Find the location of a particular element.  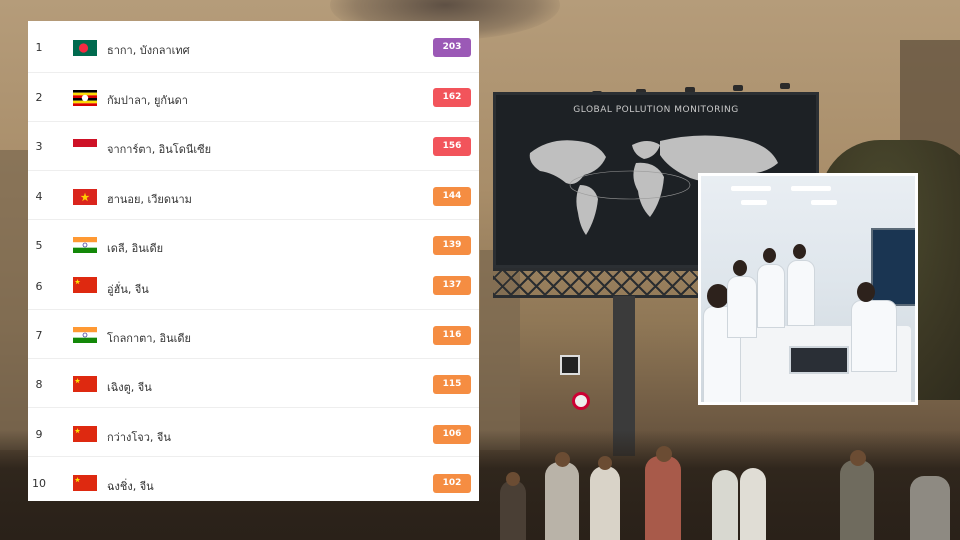

city-name: เฉิงตู, จีน is located at coordinates (129, 387).